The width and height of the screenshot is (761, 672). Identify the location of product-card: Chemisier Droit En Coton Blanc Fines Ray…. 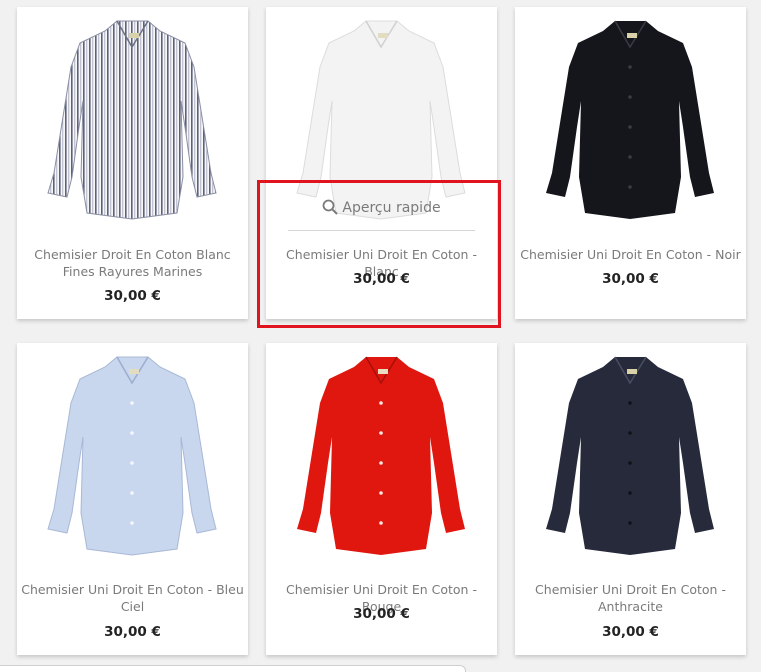
(132, 163).